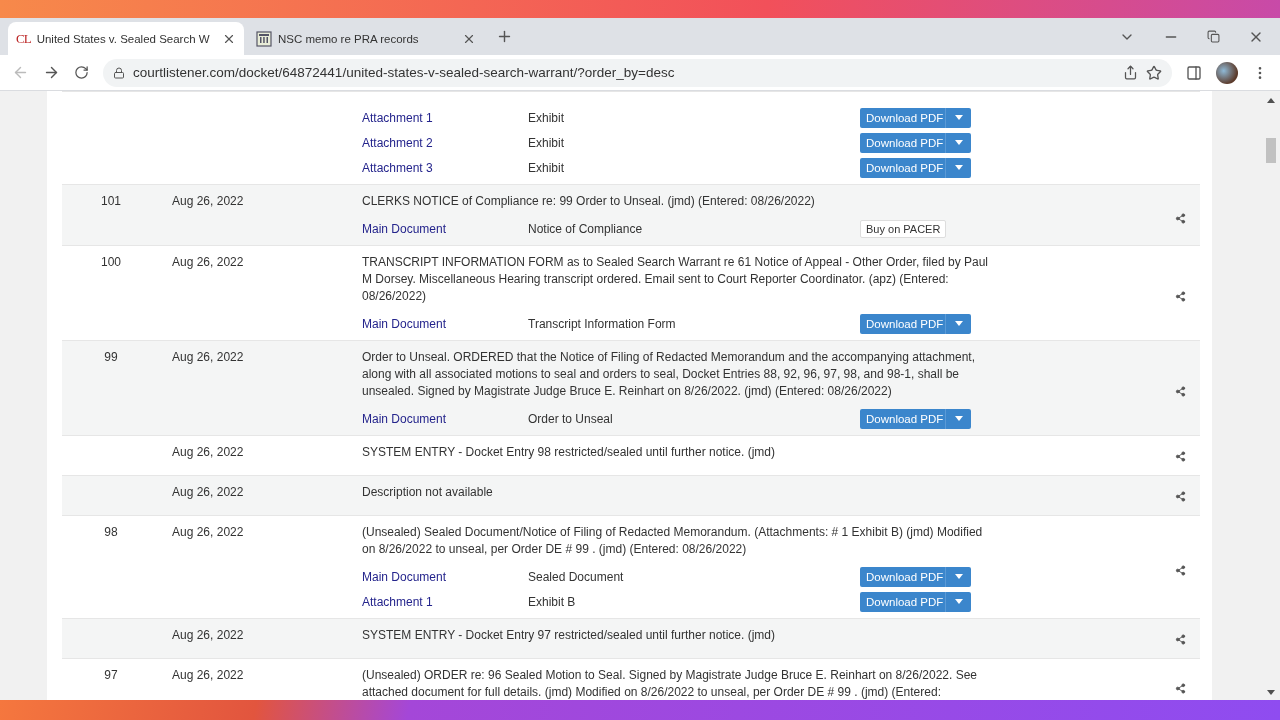 Image resolution: width=1280 pixels, height=720 pixels. What do you see at coordinates (569, 452) in the screenshot?
I see `entry-description: SYSTEM ENTRY - Docket Entry 98 restricted/sealed until further notice. (jmd)` at bounding box center [569, 452].